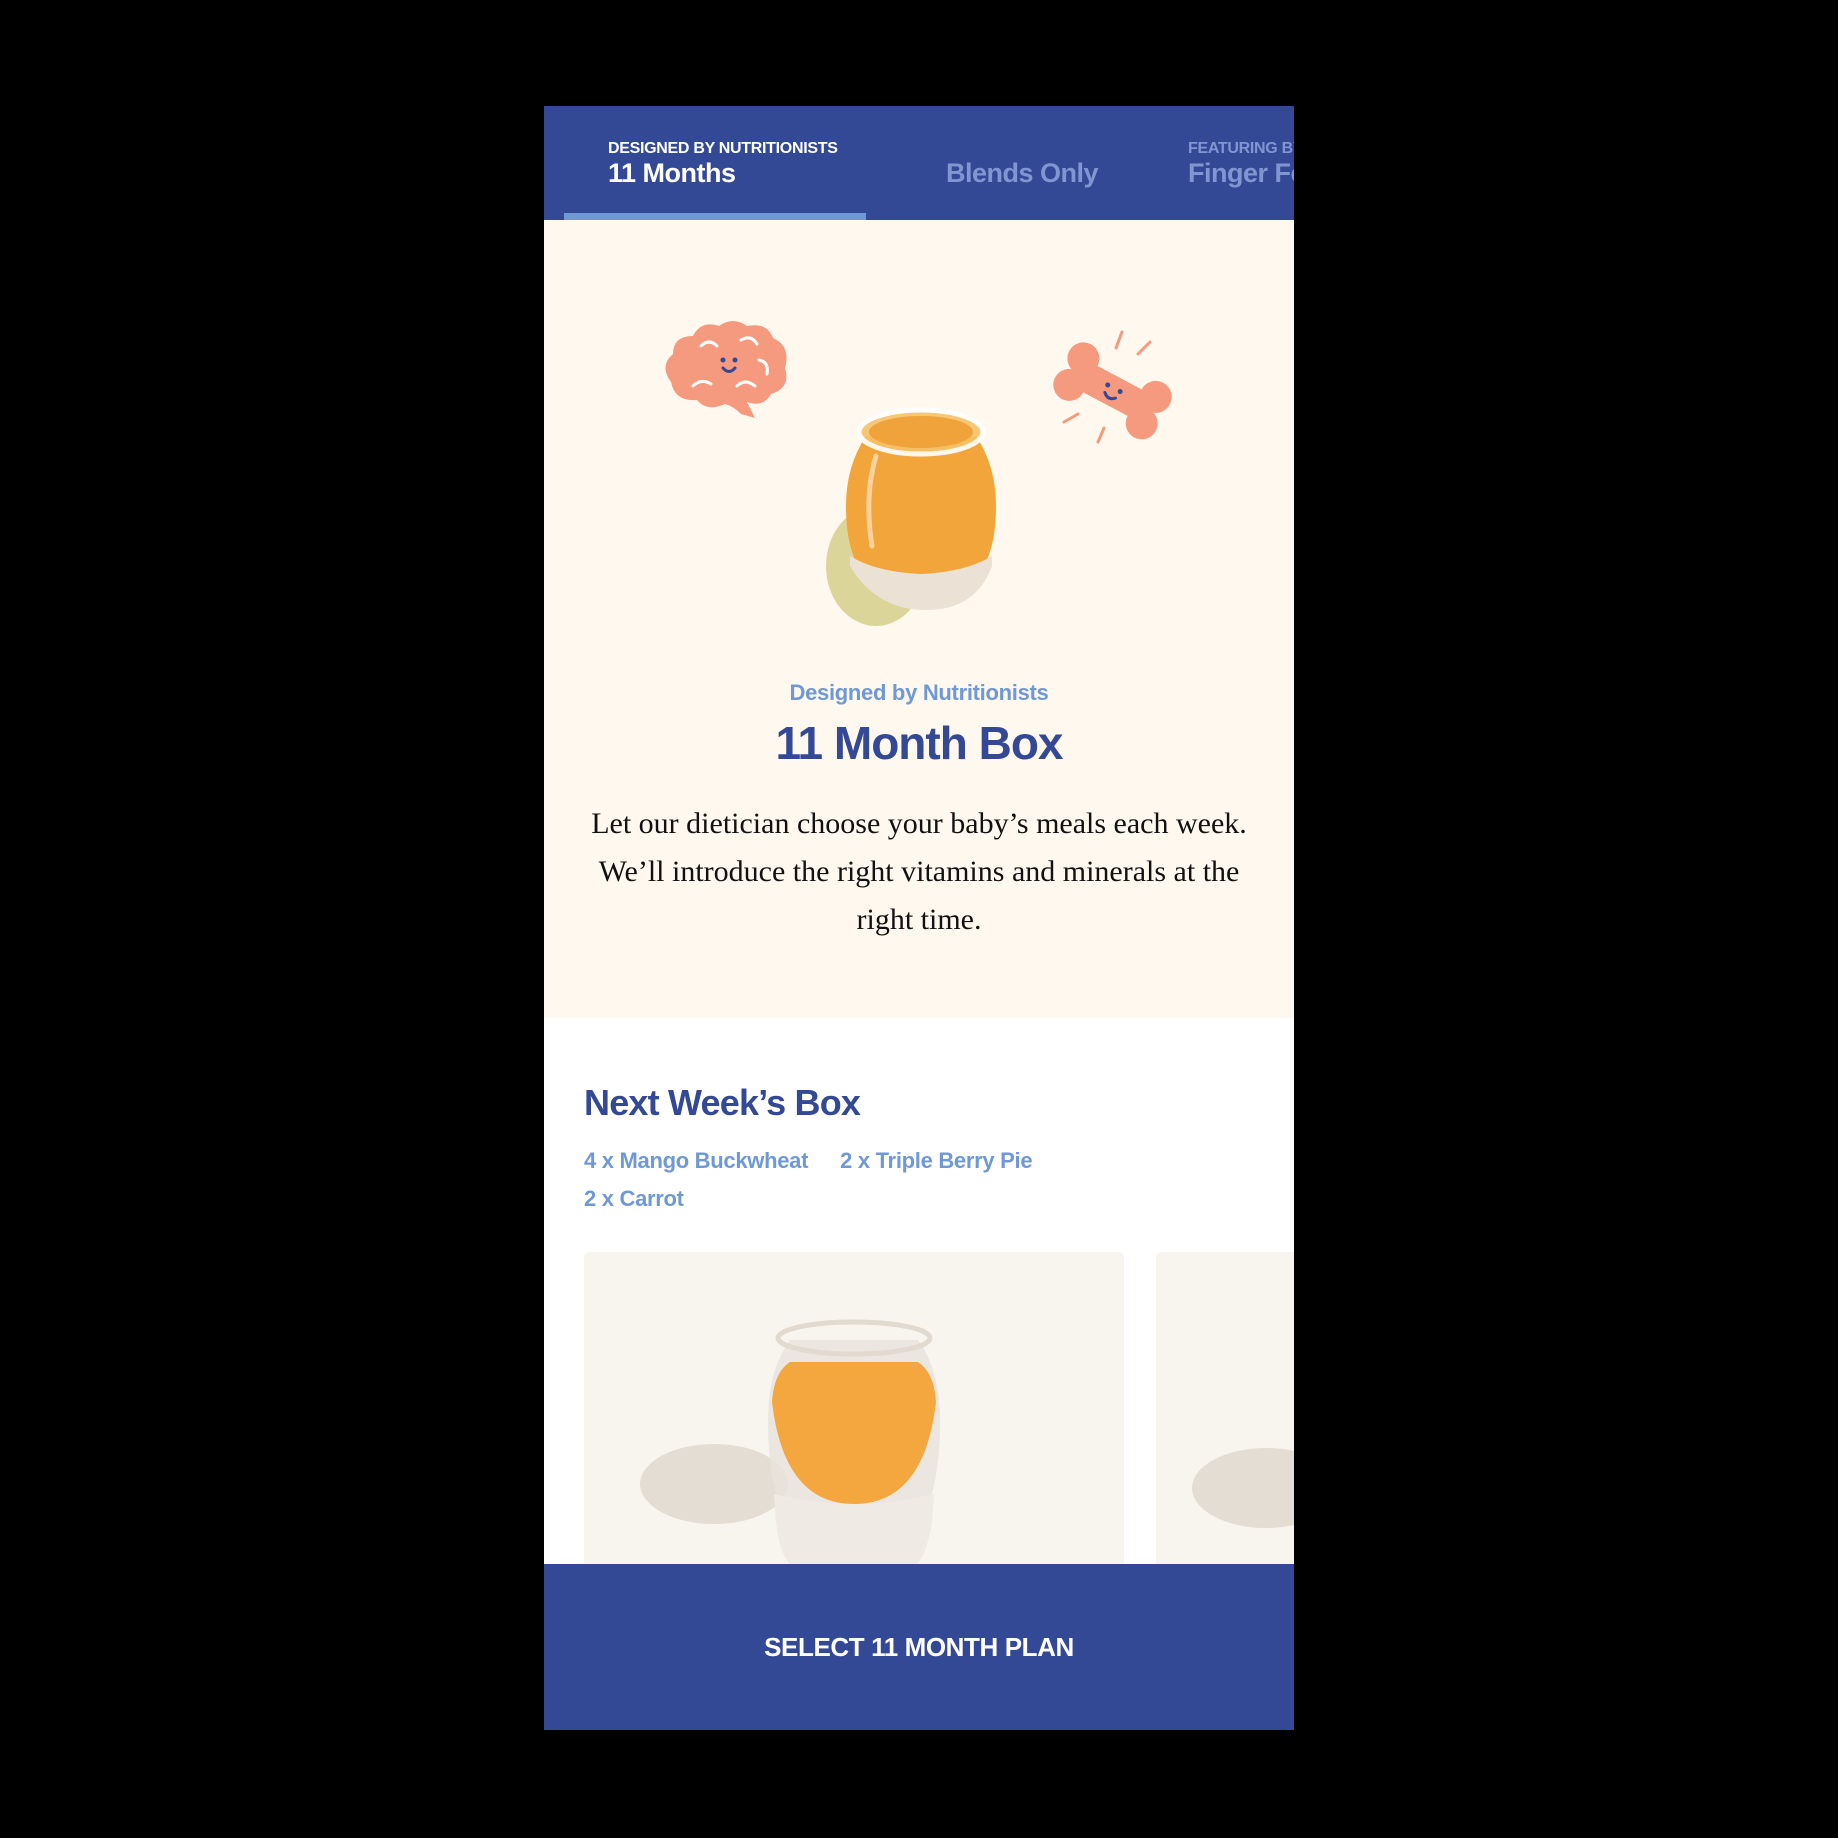  What do you see at coordinates (634, 1198) in the screenshot?
I see `next-week-item: 2 x Carrot` at bounding box center [634, 1198].